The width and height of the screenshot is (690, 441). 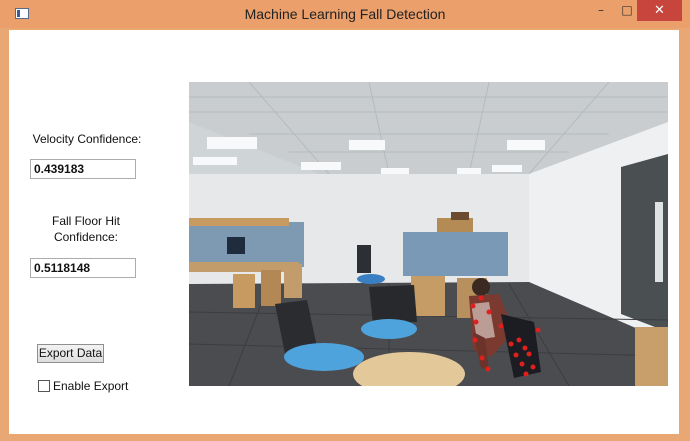 What do you see at coordinates (70, 353) in the screenshot?
I see `export-data-button: Export Data` at bounding box center [70, 353].